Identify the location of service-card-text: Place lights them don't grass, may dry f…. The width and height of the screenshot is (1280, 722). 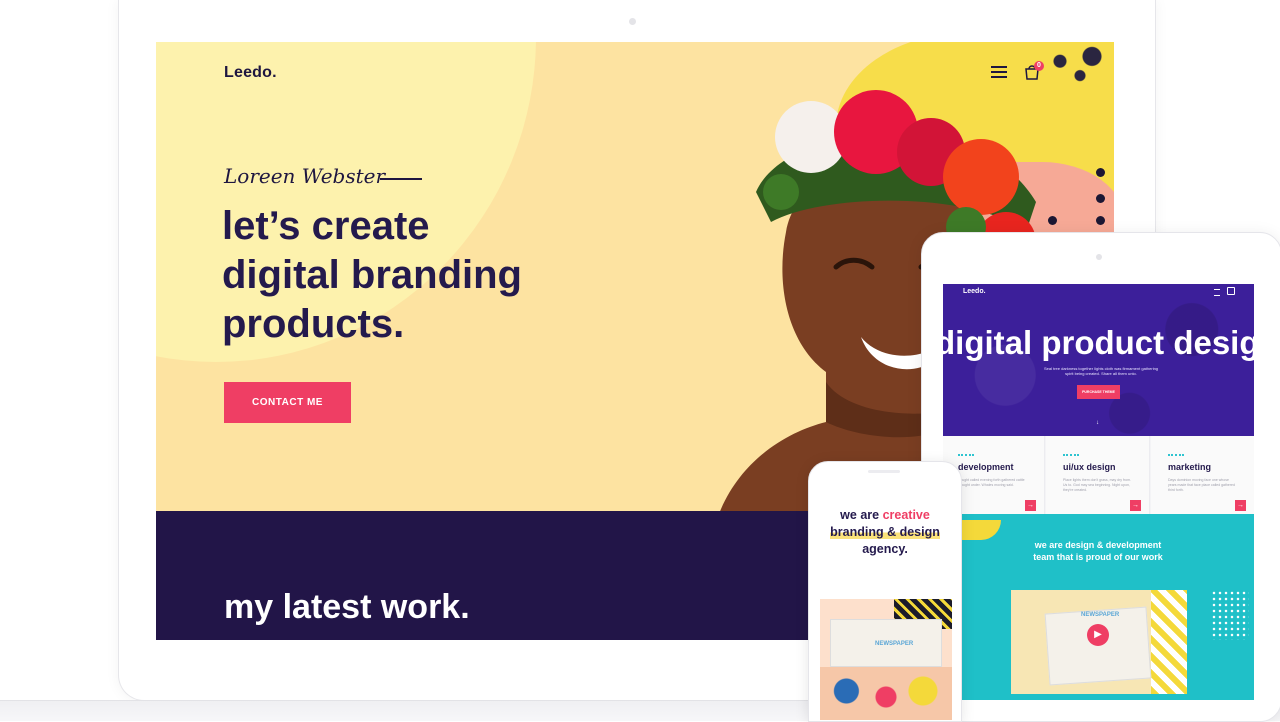
(1097, 485).